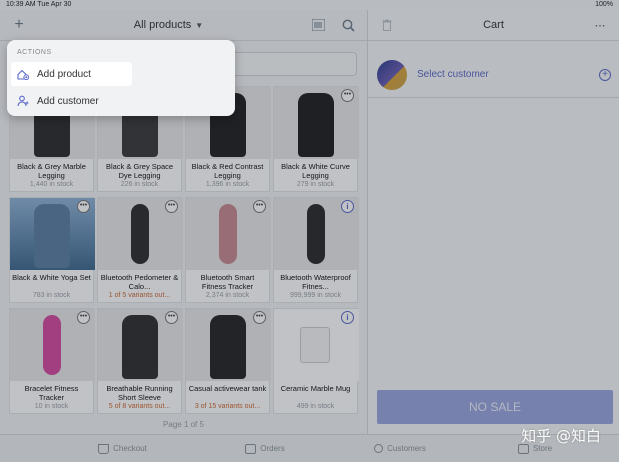  I want to click on actions-menu: ACTIONS Add product Add customer, so click(121, 78).